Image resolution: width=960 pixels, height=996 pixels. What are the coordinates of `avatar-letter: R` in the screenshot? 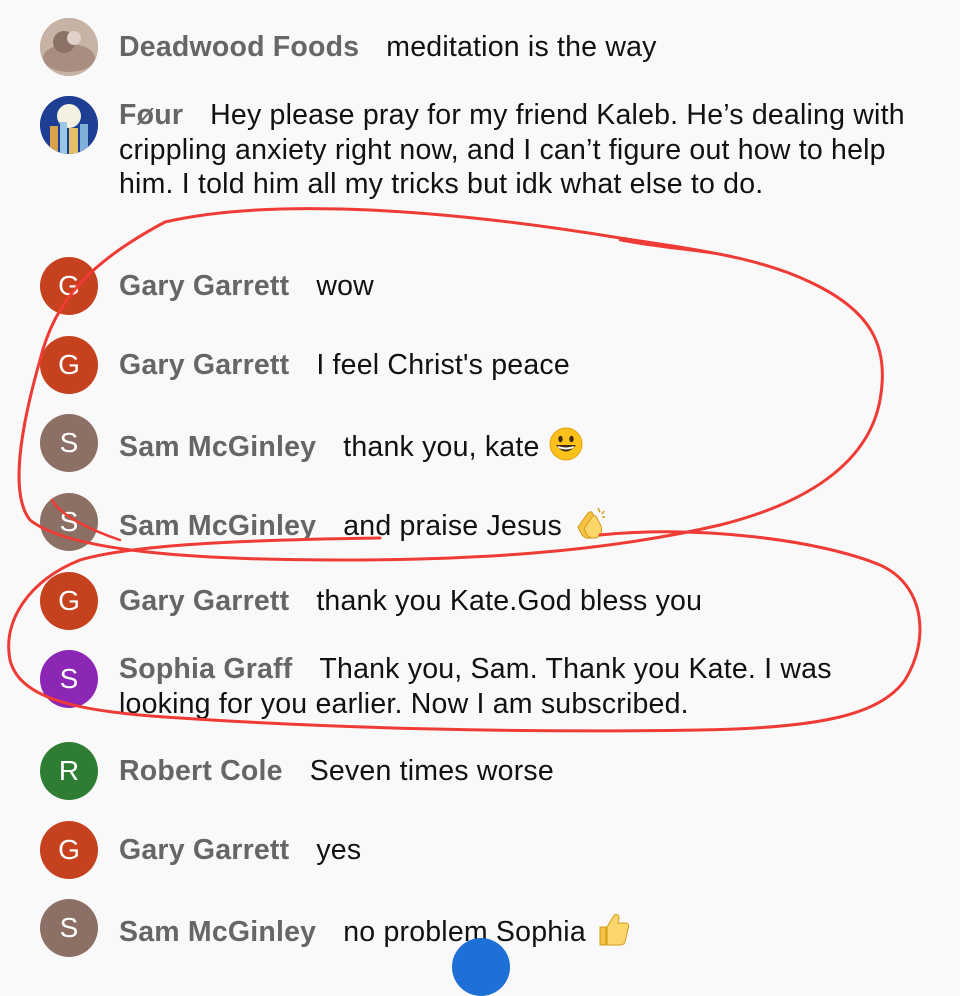 It's located at (69, 770).